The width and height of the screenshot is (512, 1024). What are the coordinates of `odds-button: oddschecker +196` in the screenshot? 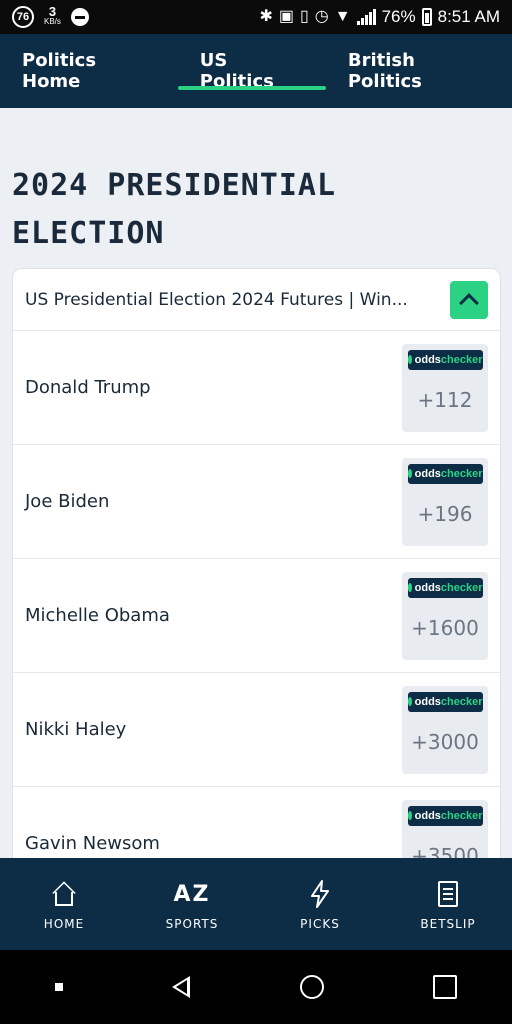 It's located at (445, 501).